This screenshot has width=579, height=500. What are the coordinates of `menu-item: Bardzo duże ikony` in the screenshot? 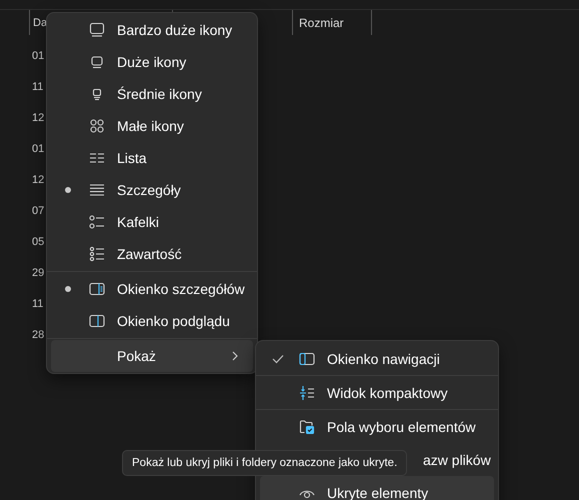 It's located at (152, 30).